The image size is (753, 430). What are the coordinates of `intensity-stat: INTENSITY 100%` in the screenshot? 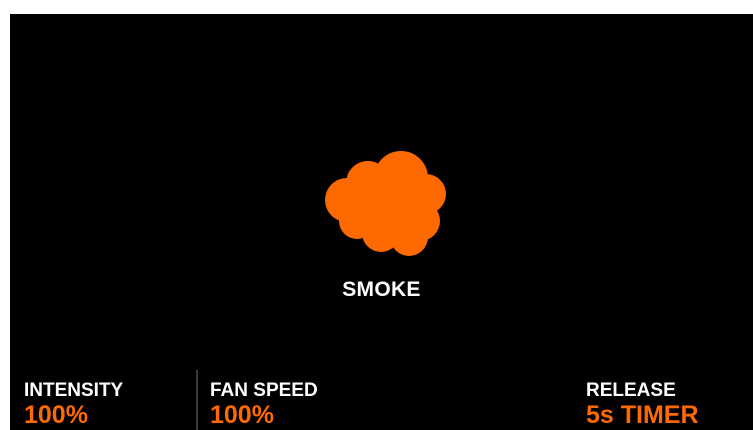 It's located at (73, 404).